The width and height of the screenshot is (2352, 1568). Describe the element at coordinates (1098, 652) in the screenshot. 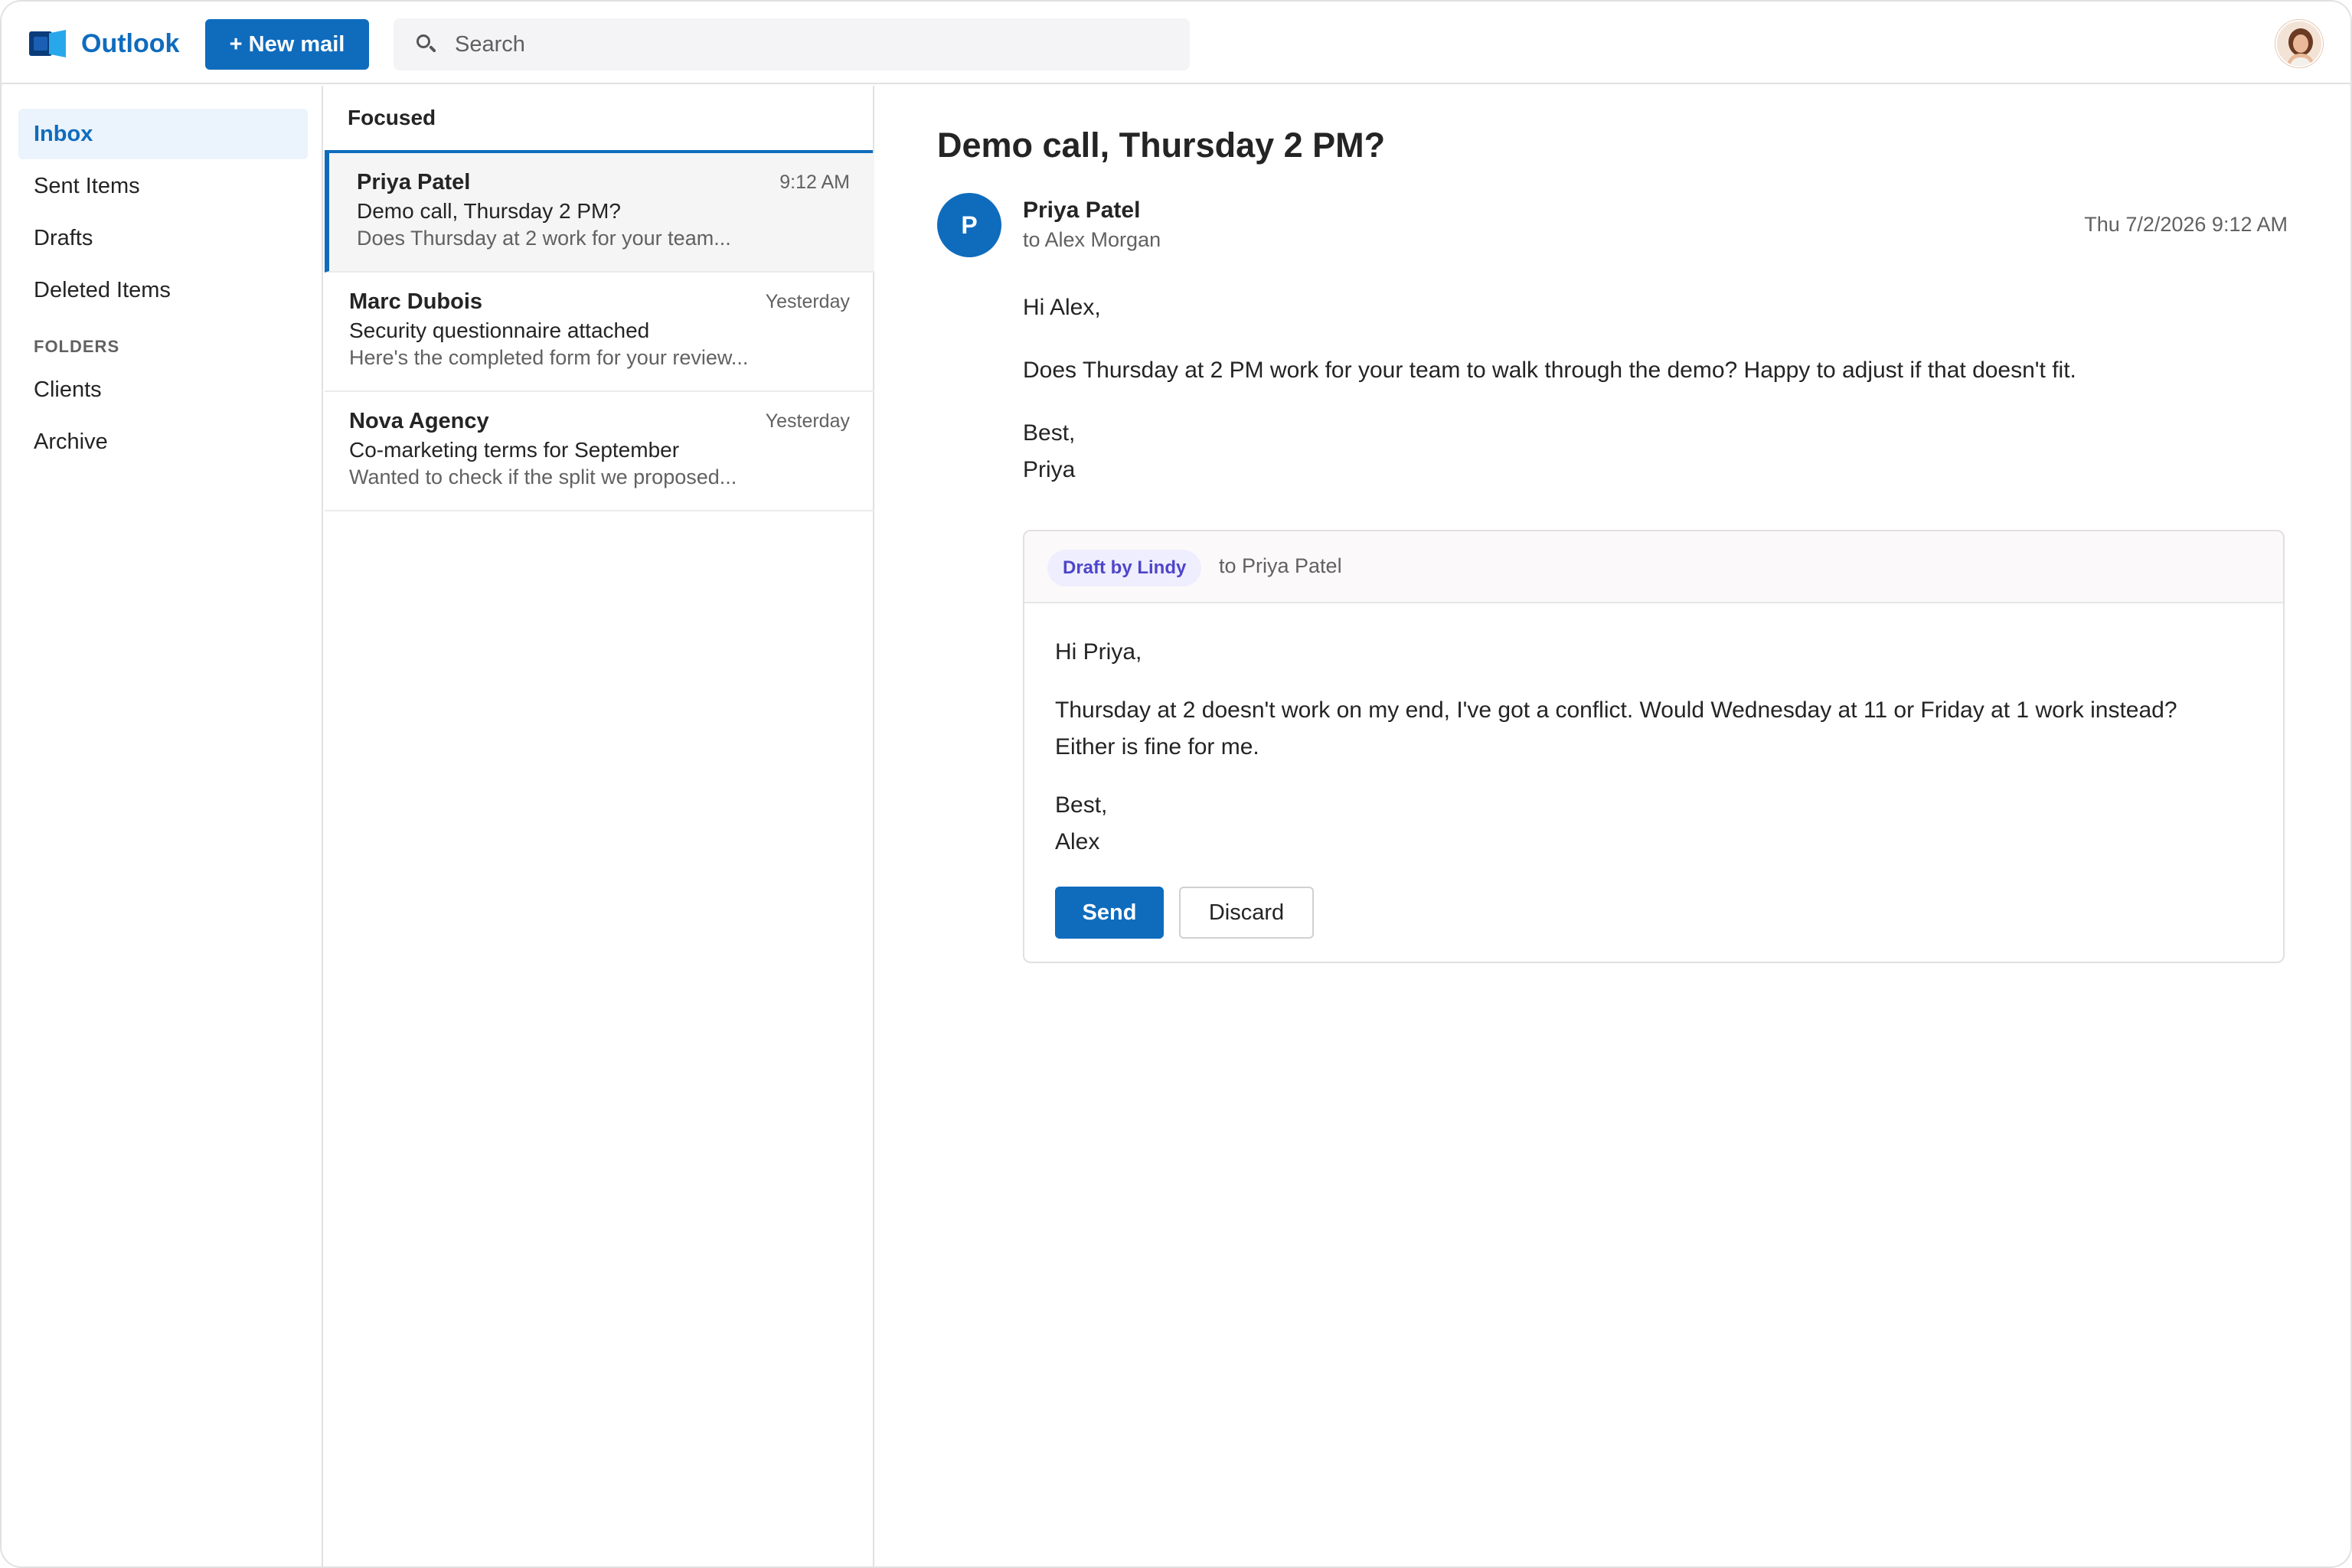

I see `draft-greeting: Hi Priya,` at that location.